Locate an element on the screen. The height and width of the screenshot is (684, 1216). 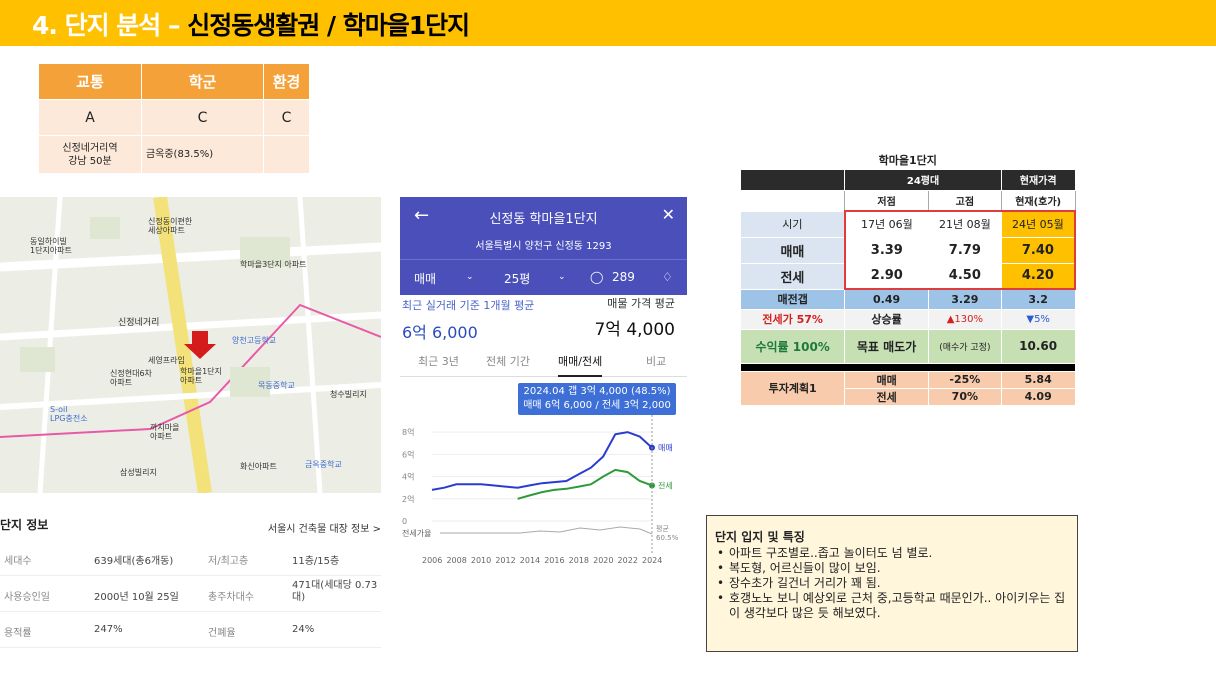
row-time-label: 시기 is located at coordinates (792, 224).